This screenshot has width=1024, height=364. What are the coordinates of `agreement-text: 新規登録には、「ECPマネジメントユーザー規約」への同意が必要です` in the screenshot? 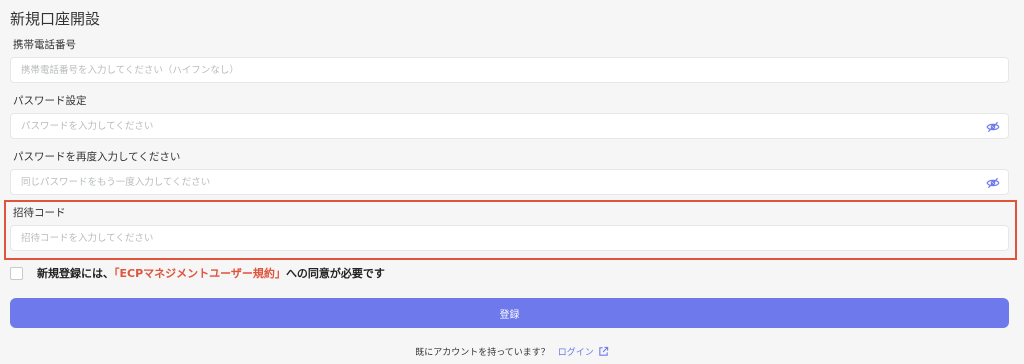 It's located at (211, 273).